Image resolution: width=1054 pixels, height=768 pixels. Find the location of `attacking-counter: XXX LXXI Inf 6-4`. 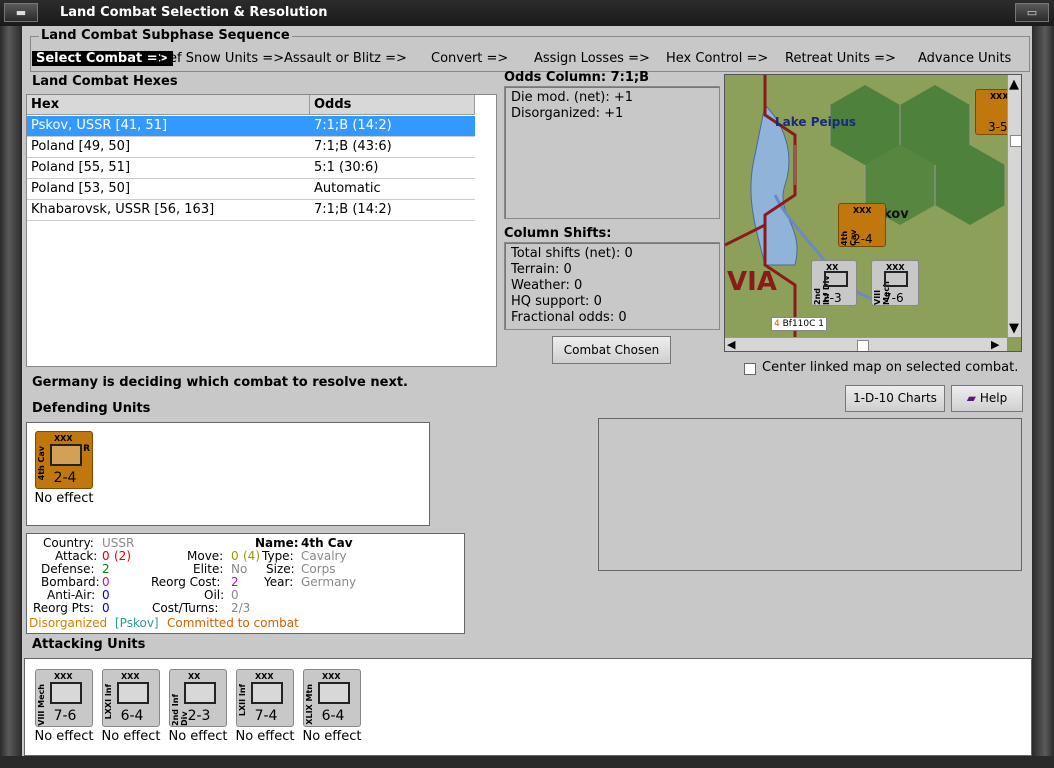

attacking-counter: XXX LXXI Inf 6-4 is located at coordinates (131, 698).